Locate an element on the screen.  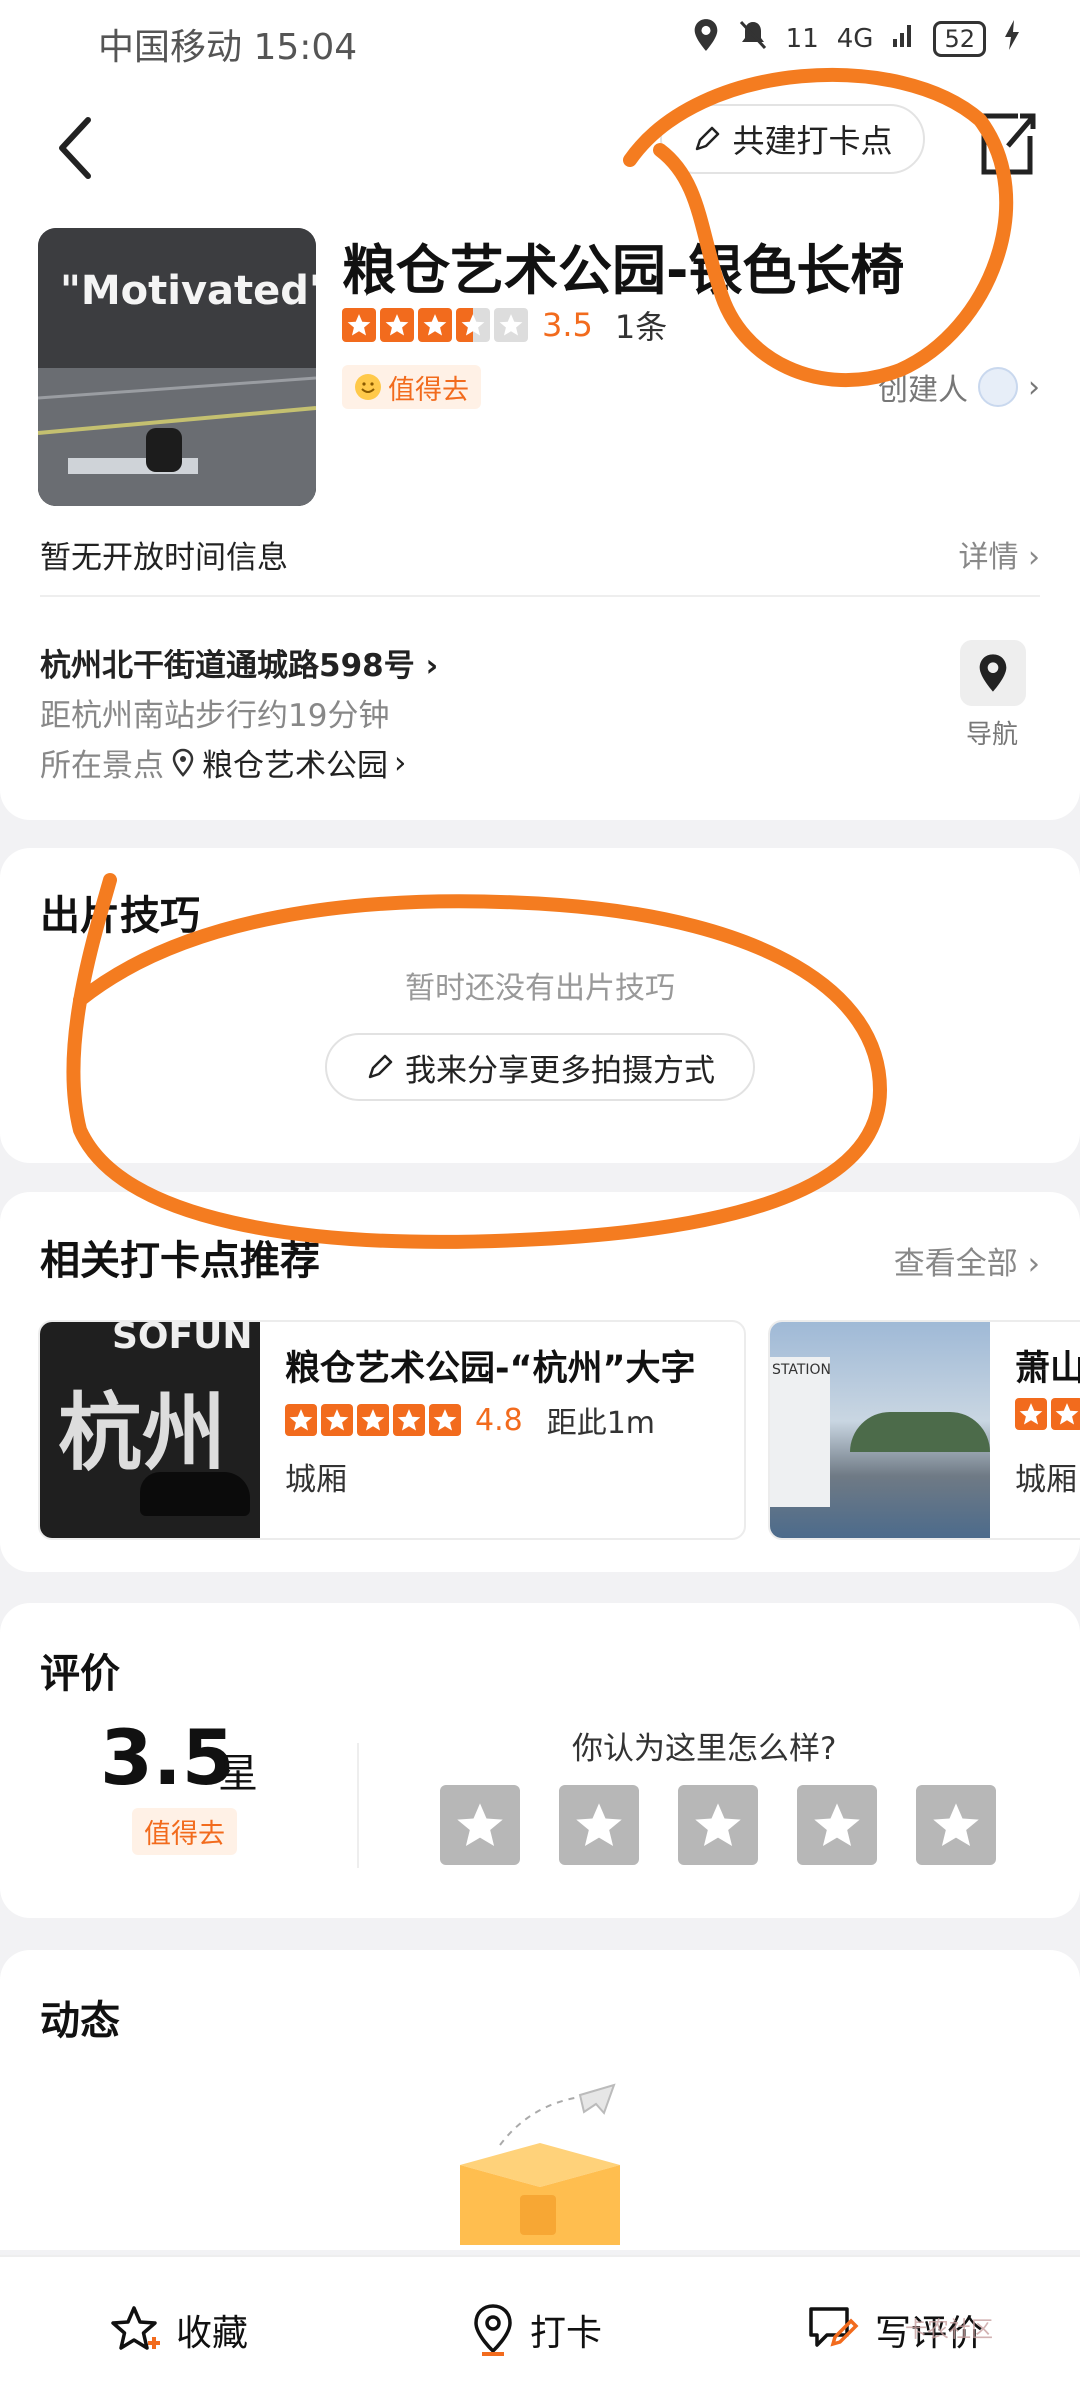
rating-input is located at coordinates (718, 1825).